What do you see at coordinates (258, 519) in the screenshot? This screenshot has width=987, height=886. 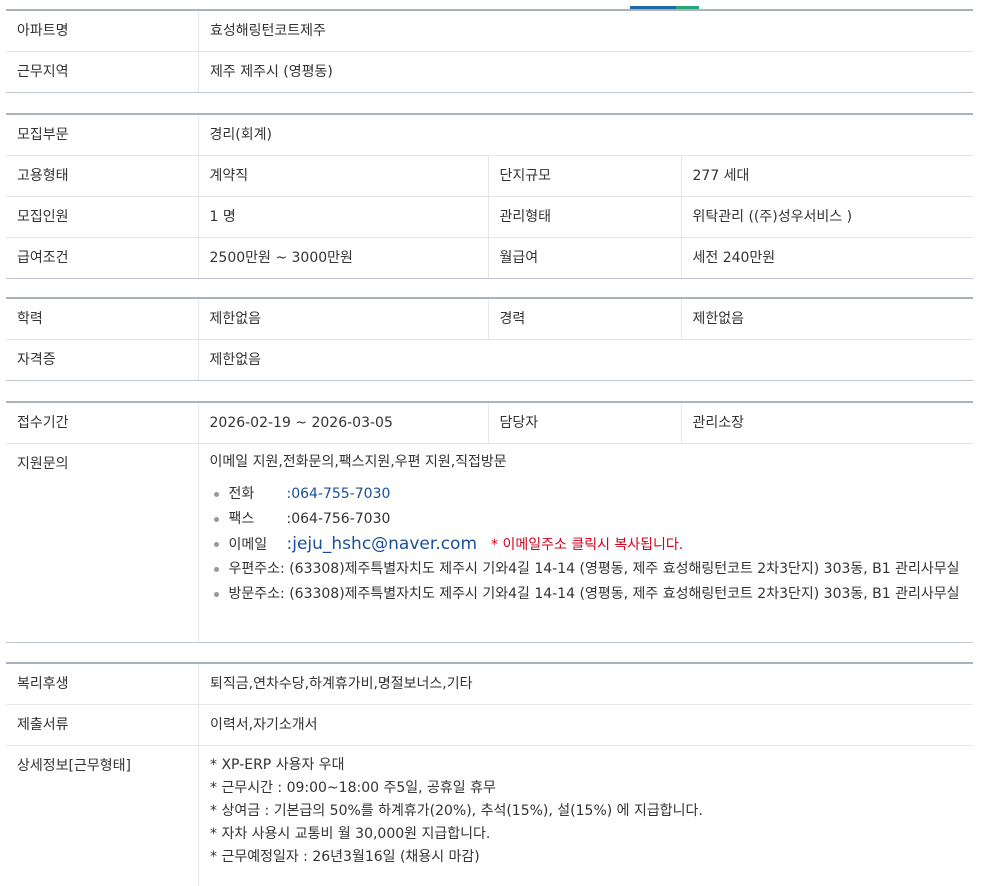 I see `fax-label: 팩스` at bounding box center [258, 519].